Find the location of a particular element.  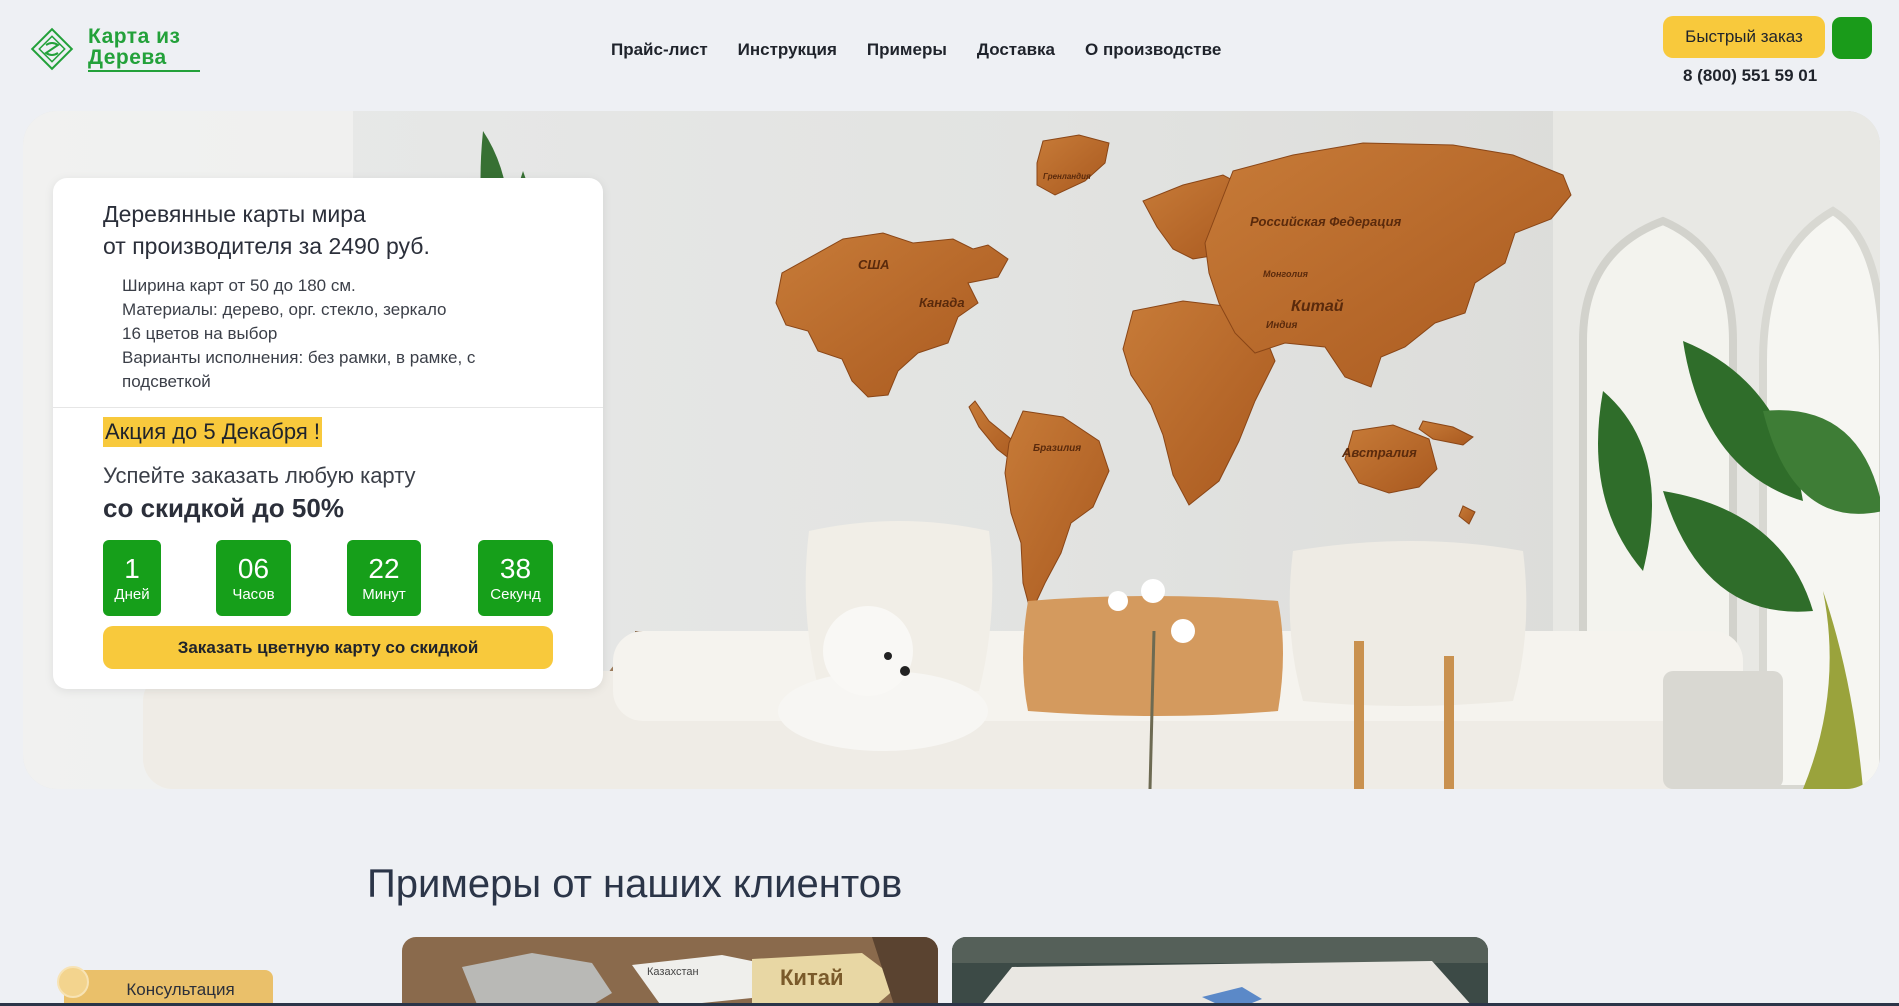

feature-item: Ширина карт от 50 до 180 см. is located at coordinates (239, 285).